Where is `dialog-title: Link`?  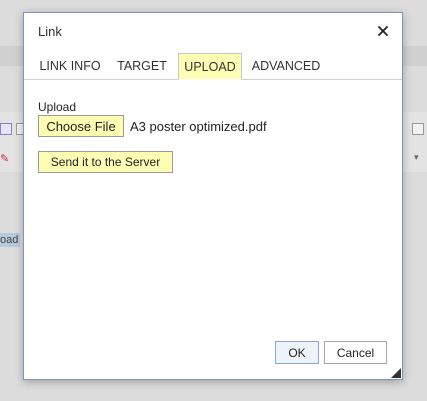
dialog-title: Link is located at coordinates (50, 31).